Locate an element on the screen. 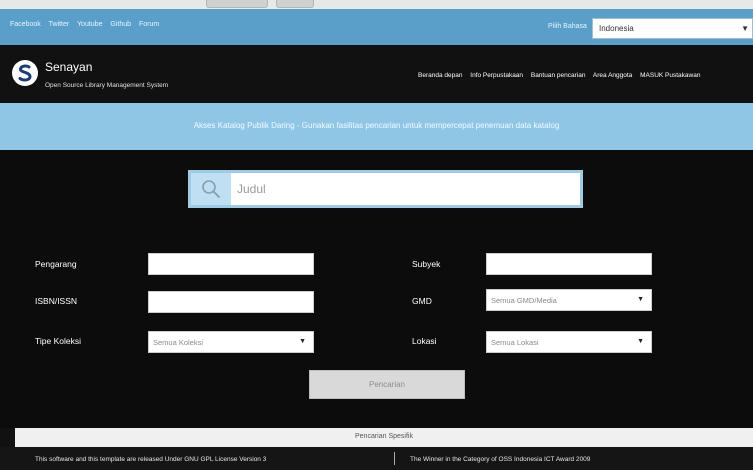  social-links: Facebook Twitter Youtube Github Forum is located at coordinates (87, 24).